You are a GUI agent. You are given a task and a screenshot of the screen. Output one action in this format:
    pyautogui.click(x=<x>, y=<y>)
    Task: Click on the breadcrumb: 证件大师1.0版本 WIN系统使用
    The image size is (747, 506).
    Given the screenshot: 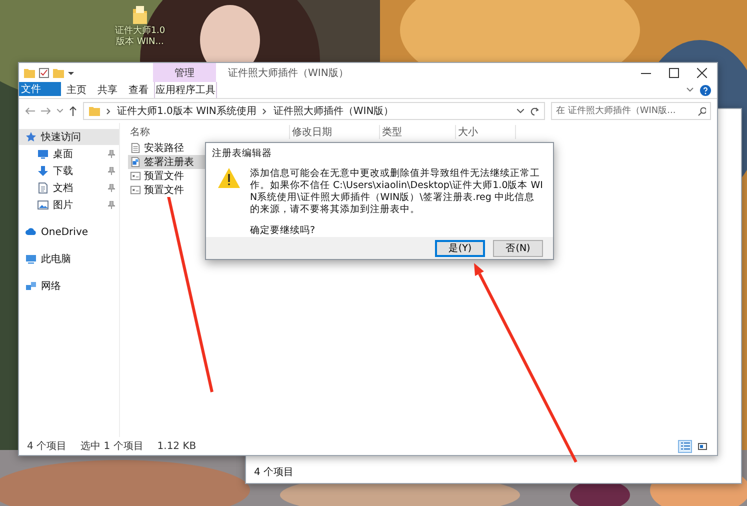 What is the action you would take?
    pyautogui.click(x=186, y=111)
    